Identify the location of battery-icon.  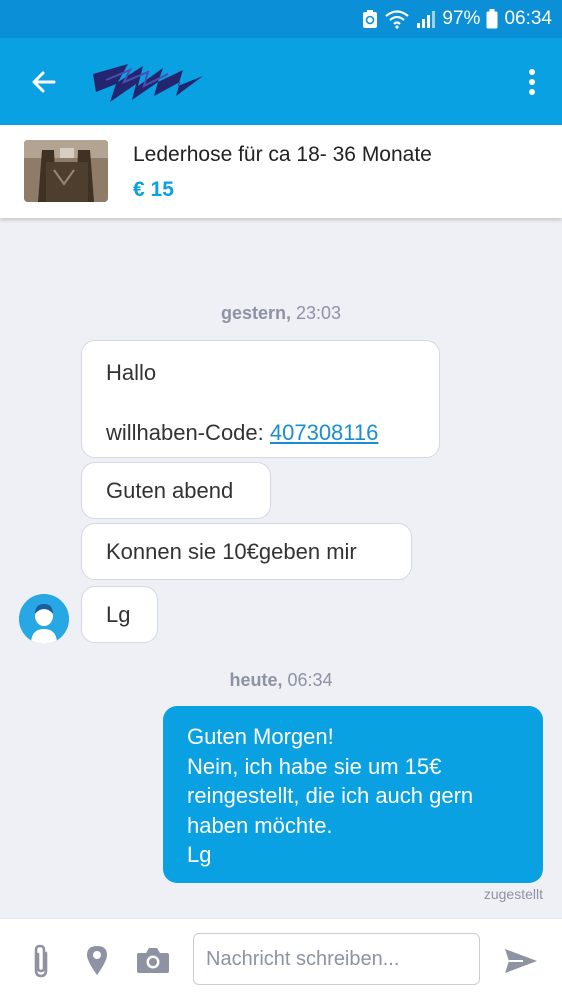
(492, 19).